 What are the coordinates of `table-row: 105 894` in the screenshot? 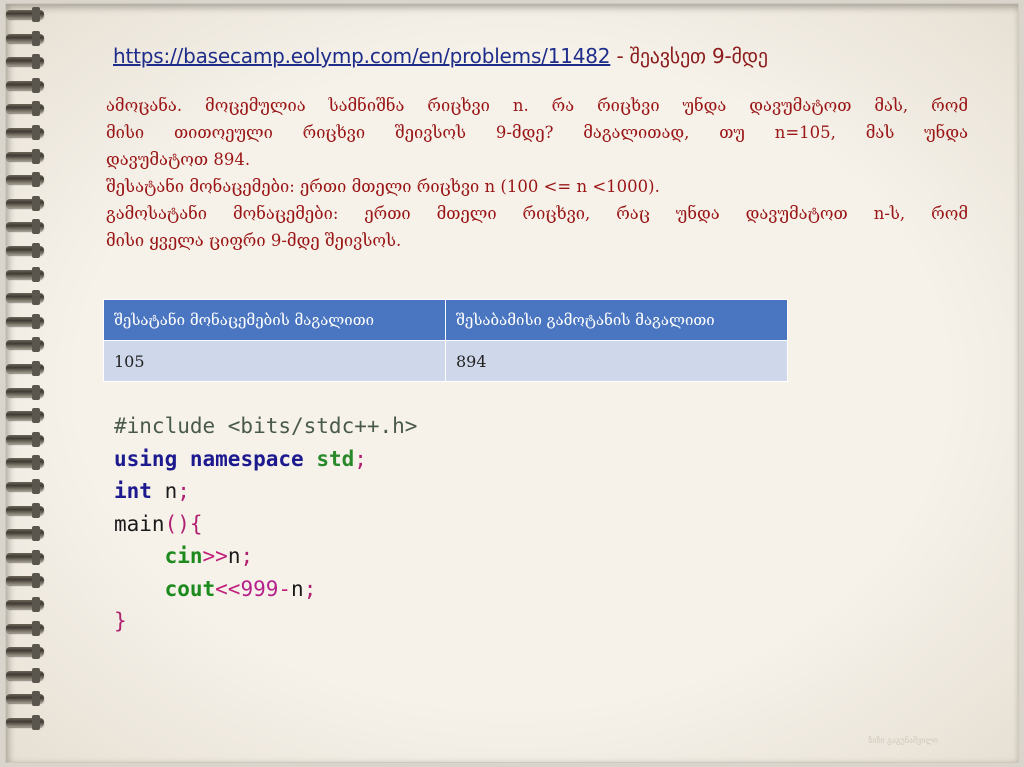 It's located at (445, 361).